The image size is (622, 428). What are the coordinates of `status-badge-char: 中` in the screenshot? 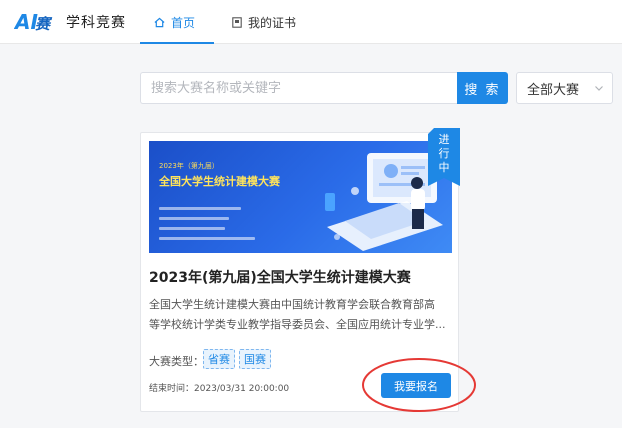 It's located at (444, 167).